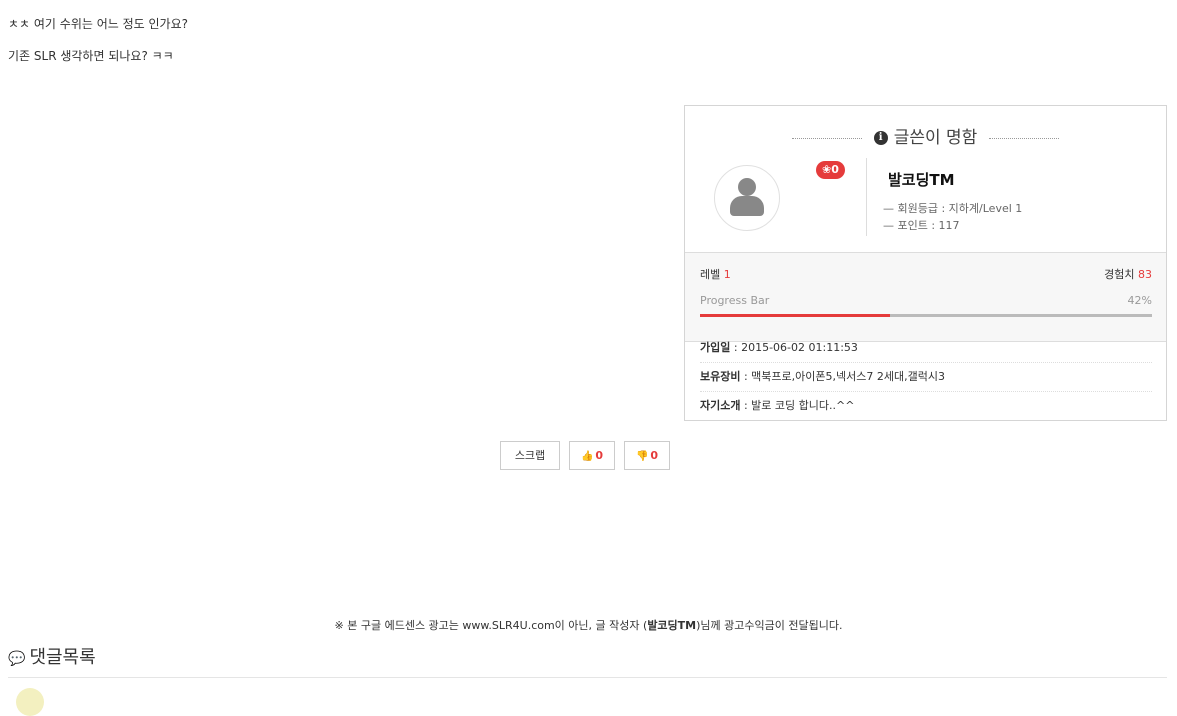 The height and width of the screenshot is (716, 1177). Describe the element at coordinates (91, 56) in the screenshot. I see `post-text-line: 기존 SLR 생각하면 되나요? ㅋㅋ` at that location.